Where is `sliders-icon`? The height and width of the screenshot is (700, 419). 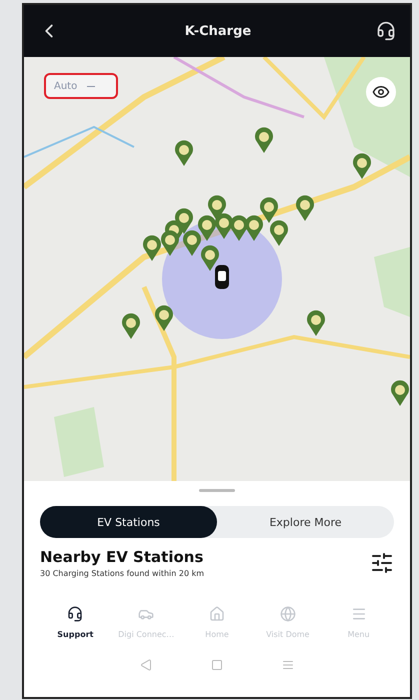 sliders-icon is located at coordinates (382, 563).